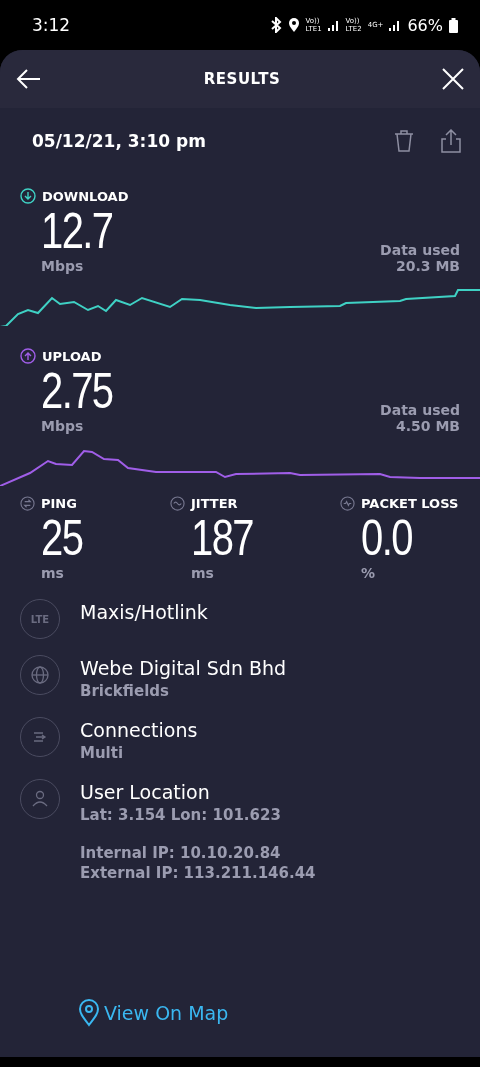 The width and height of the screenshot is (480, 1067). Describe the element at coordinates (183, 668) in the screenshot. I see `info-title: Webe Digital Sdn Bhd` at that location.